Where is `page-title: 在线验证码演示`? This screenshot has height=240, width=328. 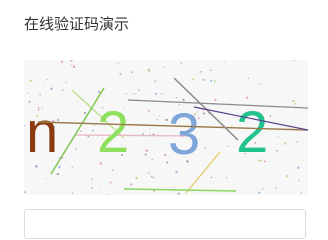
page-title: 在线验证码演示 is located at coordinates (77, 24).